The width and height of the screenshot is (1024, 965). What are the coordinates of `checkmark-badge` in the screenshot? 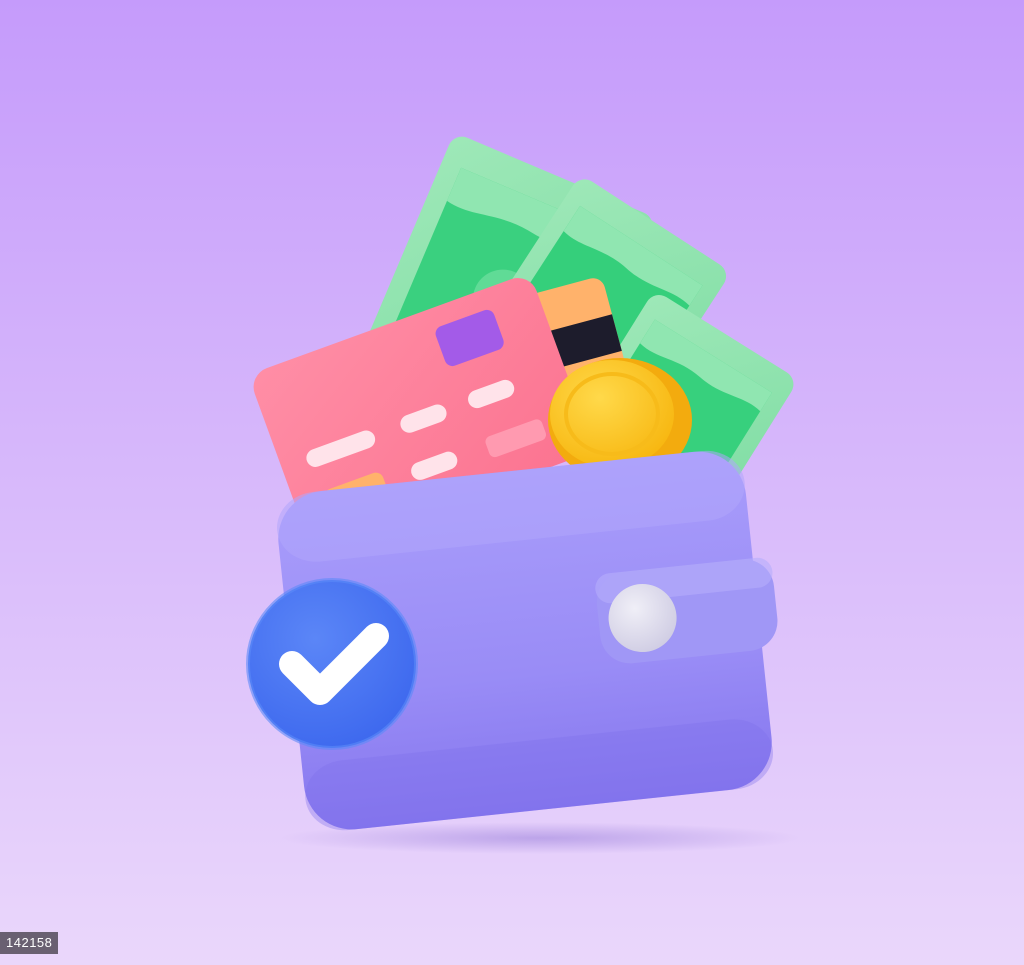 It's located at (332, 664).